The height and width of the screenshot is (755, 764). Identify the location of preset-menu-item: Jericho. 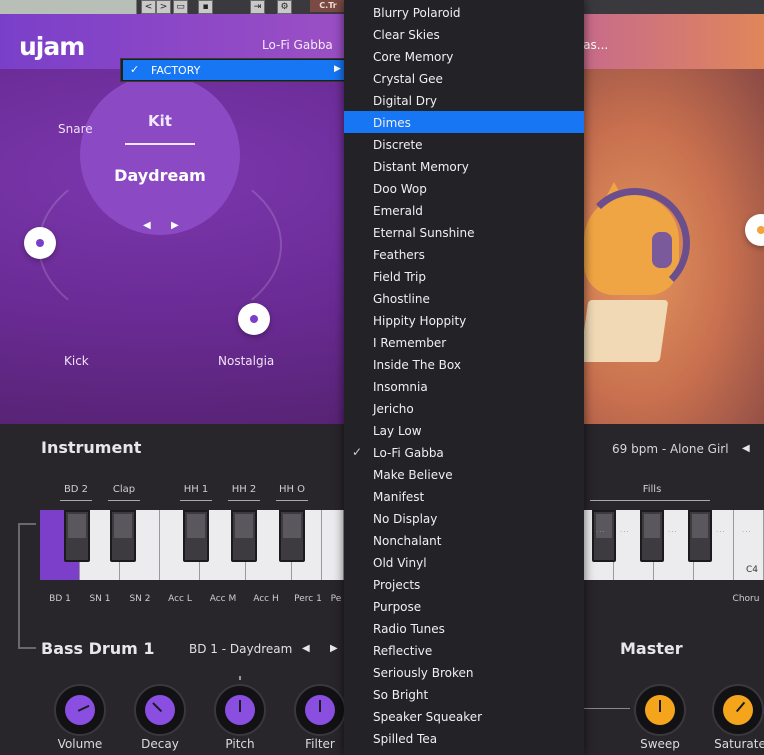
(464, 408).